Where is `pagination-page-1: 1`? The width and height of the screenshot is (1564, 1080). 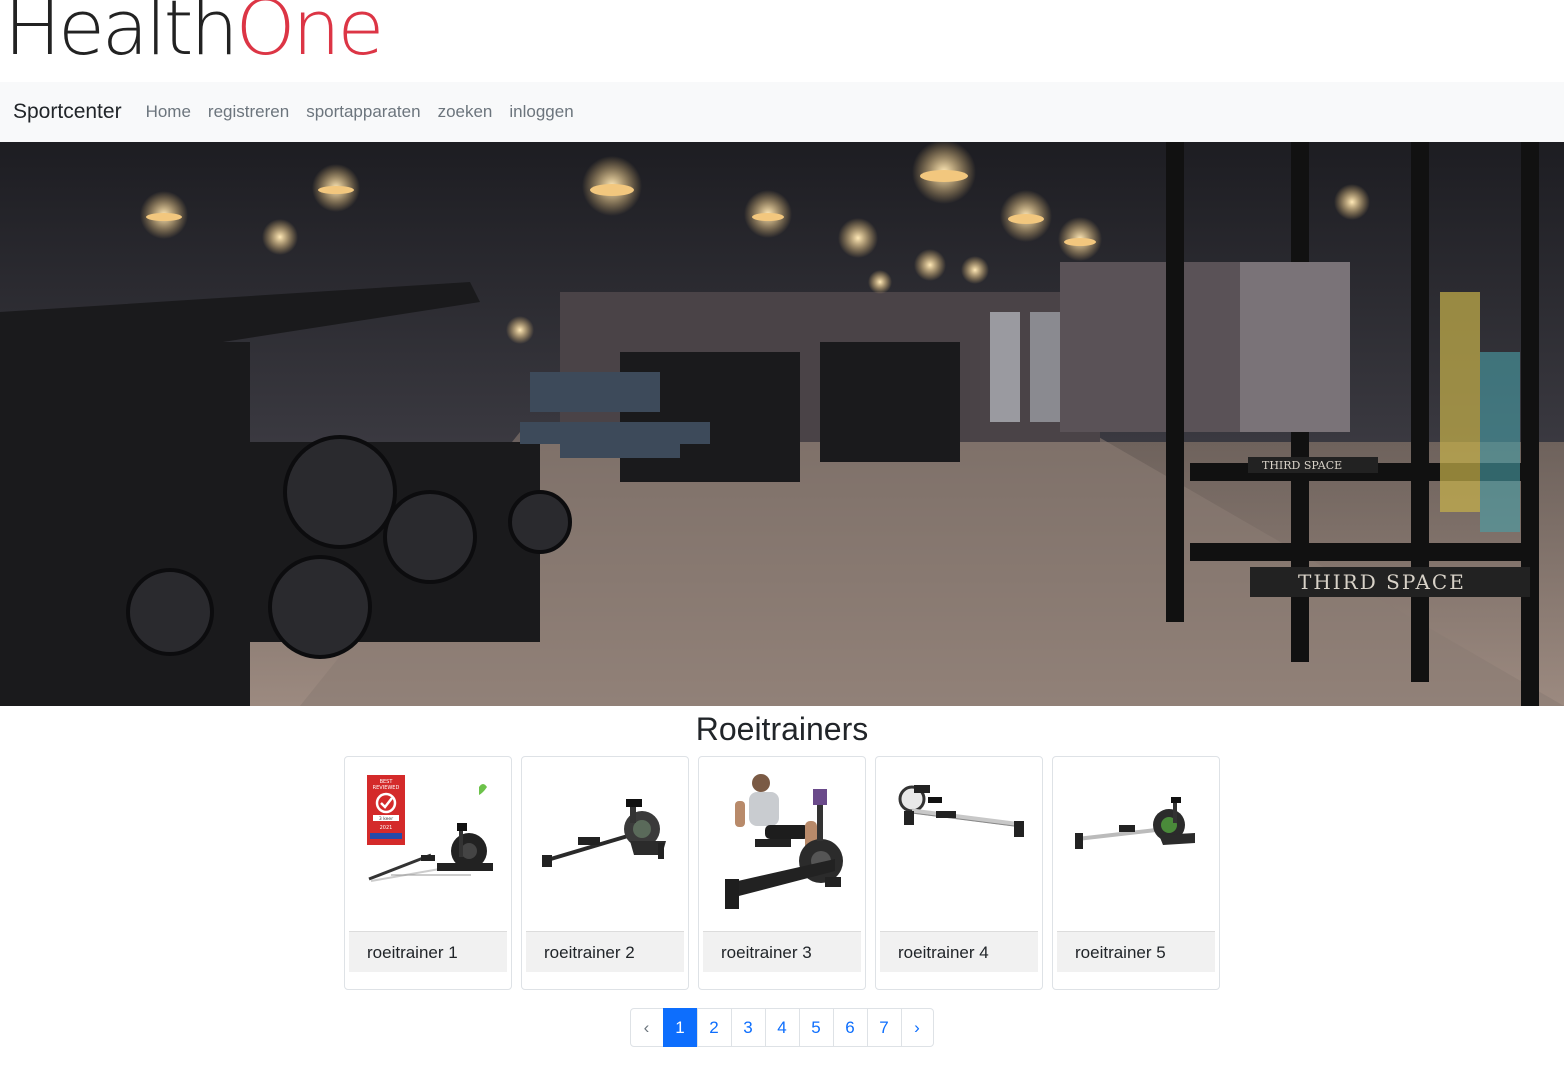
pagination-page-1: 1 is located at coordinates (680, 1027).